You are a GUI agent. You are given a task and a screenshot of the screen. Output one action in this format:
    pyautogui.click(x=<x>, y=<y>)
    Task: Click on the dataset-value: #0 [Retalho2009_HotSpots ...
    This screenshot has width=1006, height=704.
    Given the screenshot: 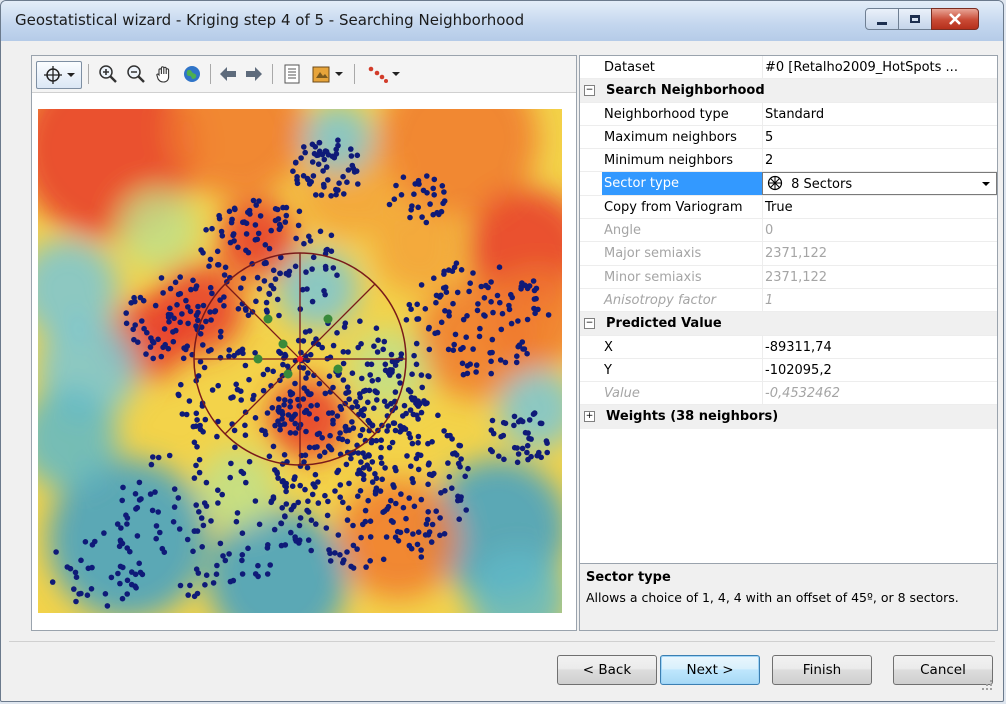 What is the action you would take?
    pyautogui.click(x=879, y=67)
    